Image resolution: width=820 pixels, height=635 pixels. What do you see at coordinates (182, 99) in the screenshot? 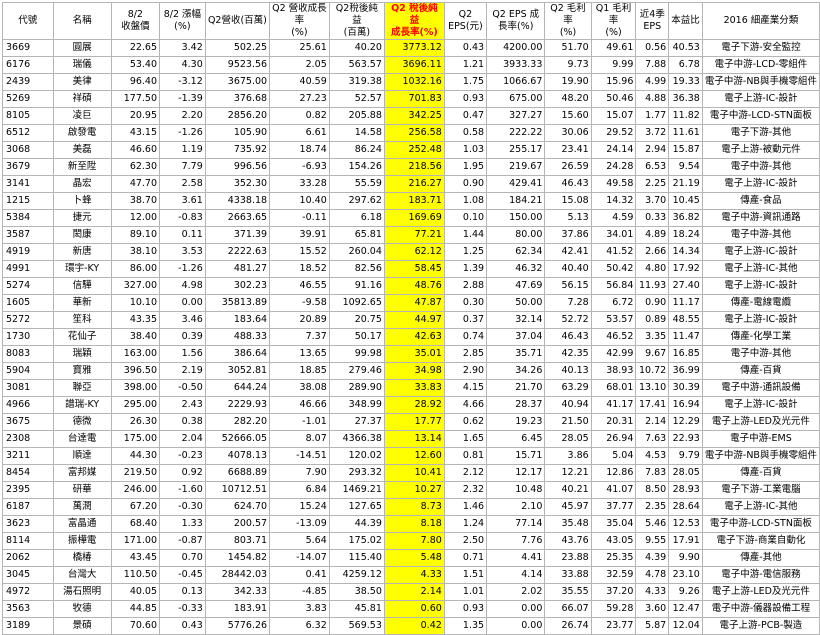
I see `cell-change-pct: -1.39` at bounding box center [182, 99].